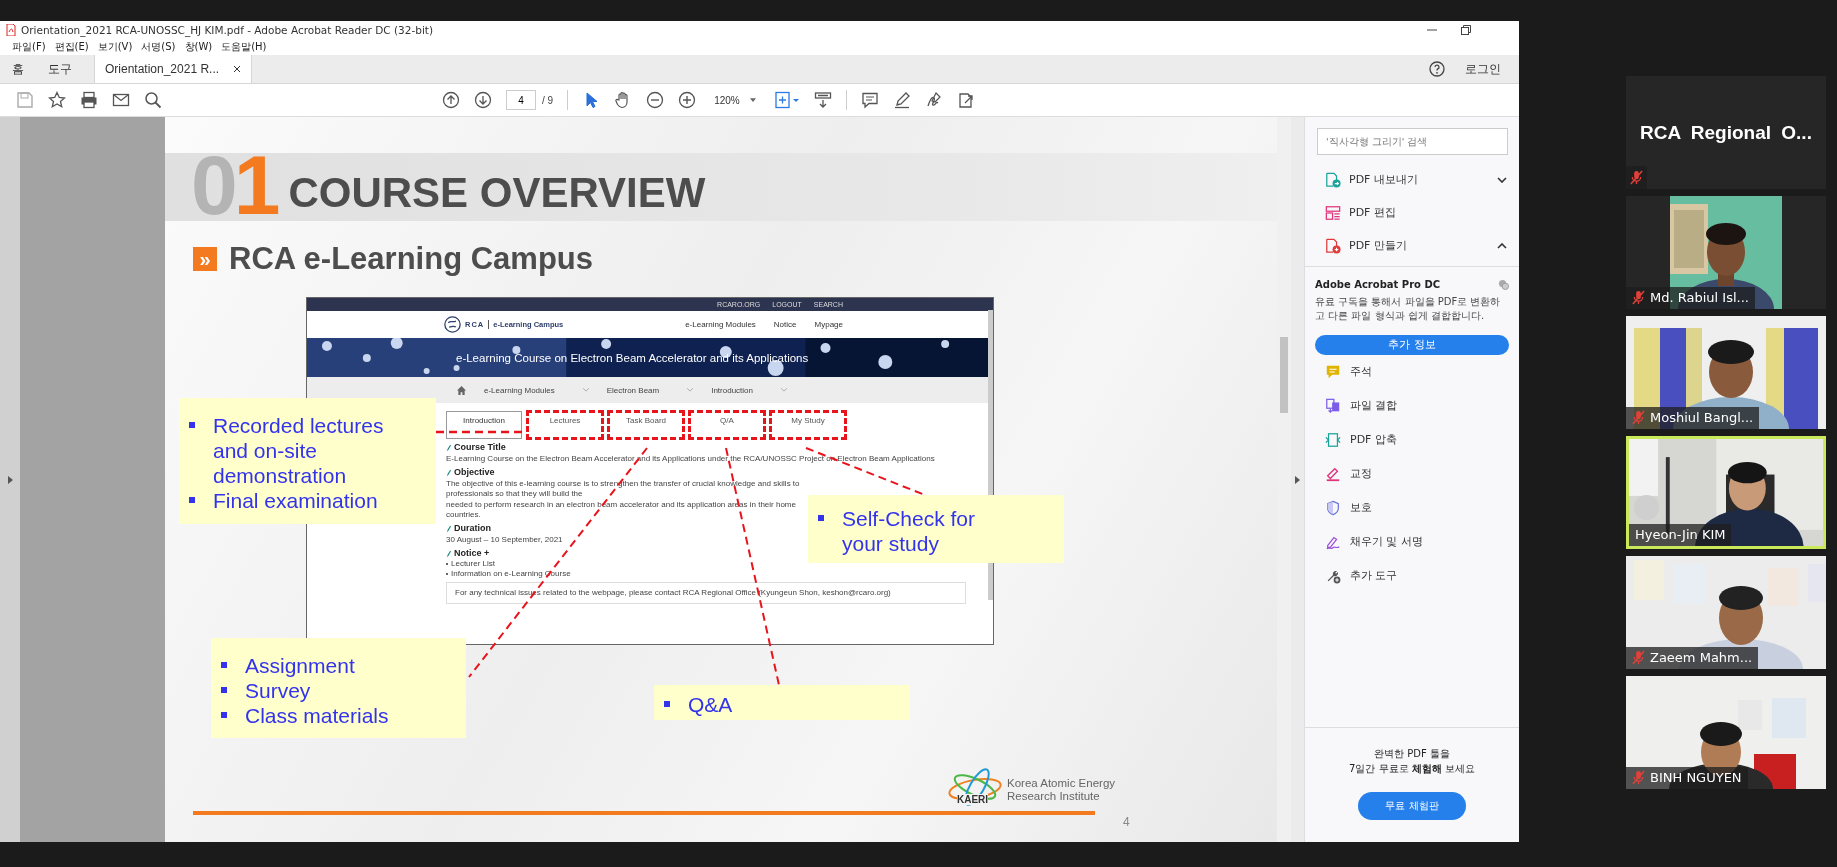 This screenshot has height=867, width=1837. Describe the element at coordinates (1726, 732) in the screenshot. I see `video-tile: BINH NGUYEN` at that location.